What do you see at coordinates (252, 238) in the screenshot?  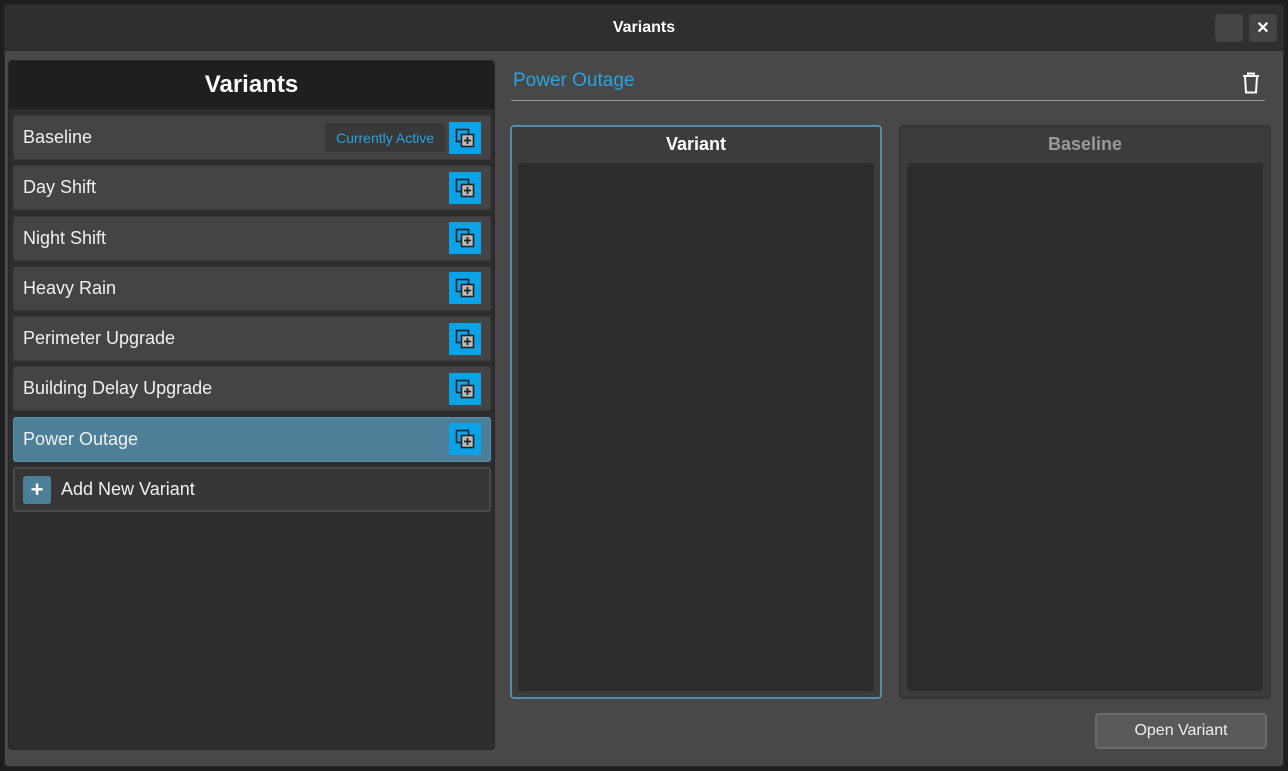 I see `variant-row-night-shift: Night Shift` at bounding box center [252, 238].